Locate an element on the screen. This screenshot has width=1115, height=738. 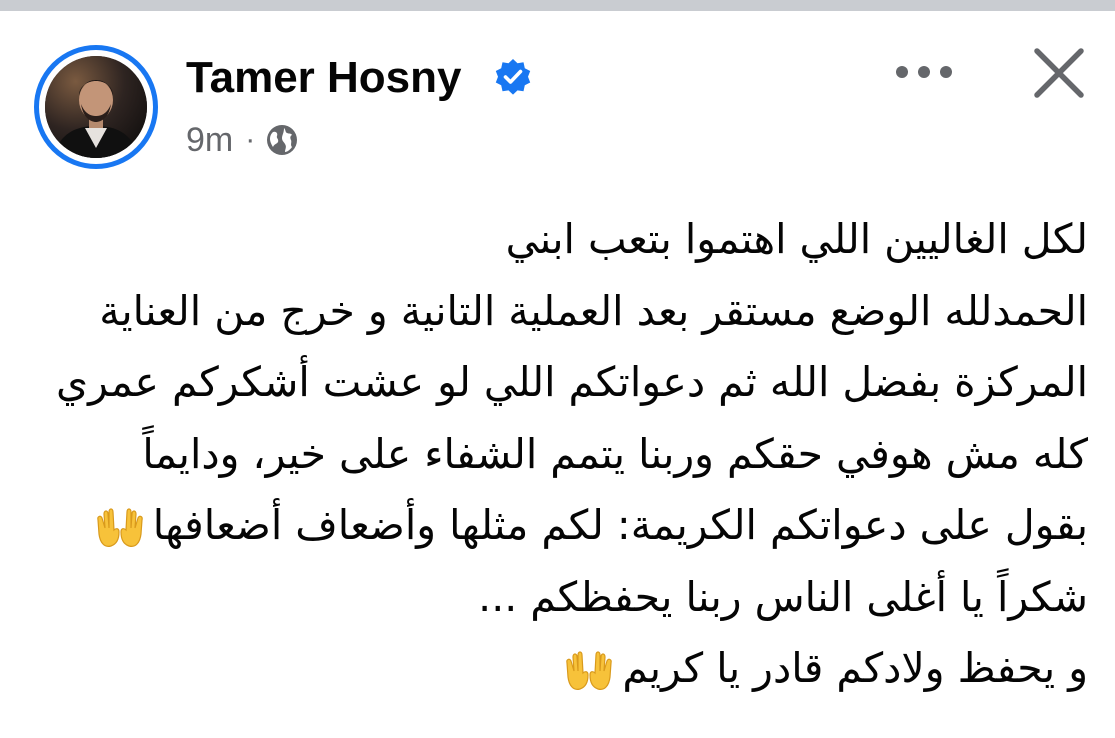
post-timestamp: 9m is located at coordinates (209, 140).